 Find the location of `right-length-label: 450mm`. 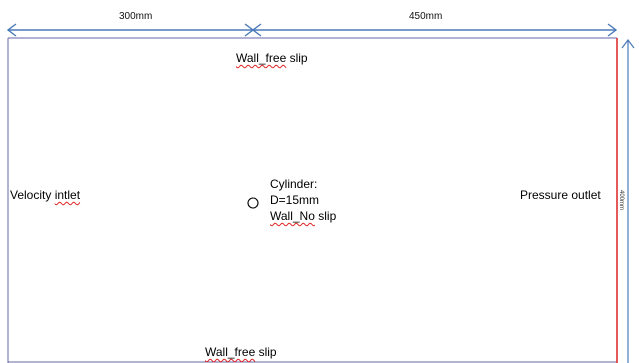

right-length-label: 450mm is located at coordinates (426, 16).